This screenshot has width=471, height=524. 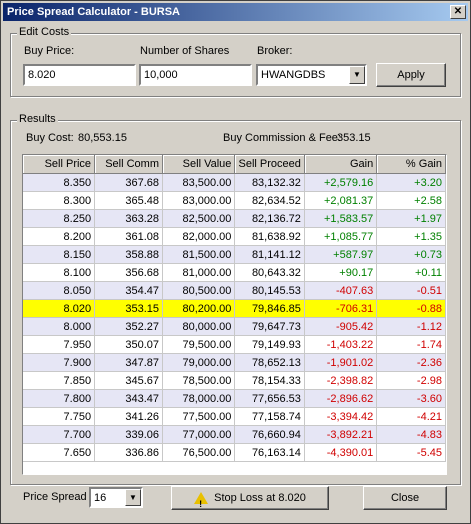 What do you see at coordinates (79, 75) in the screenshot?
I see `buy-price-input: 8.020` at bounding box center [79, 75].